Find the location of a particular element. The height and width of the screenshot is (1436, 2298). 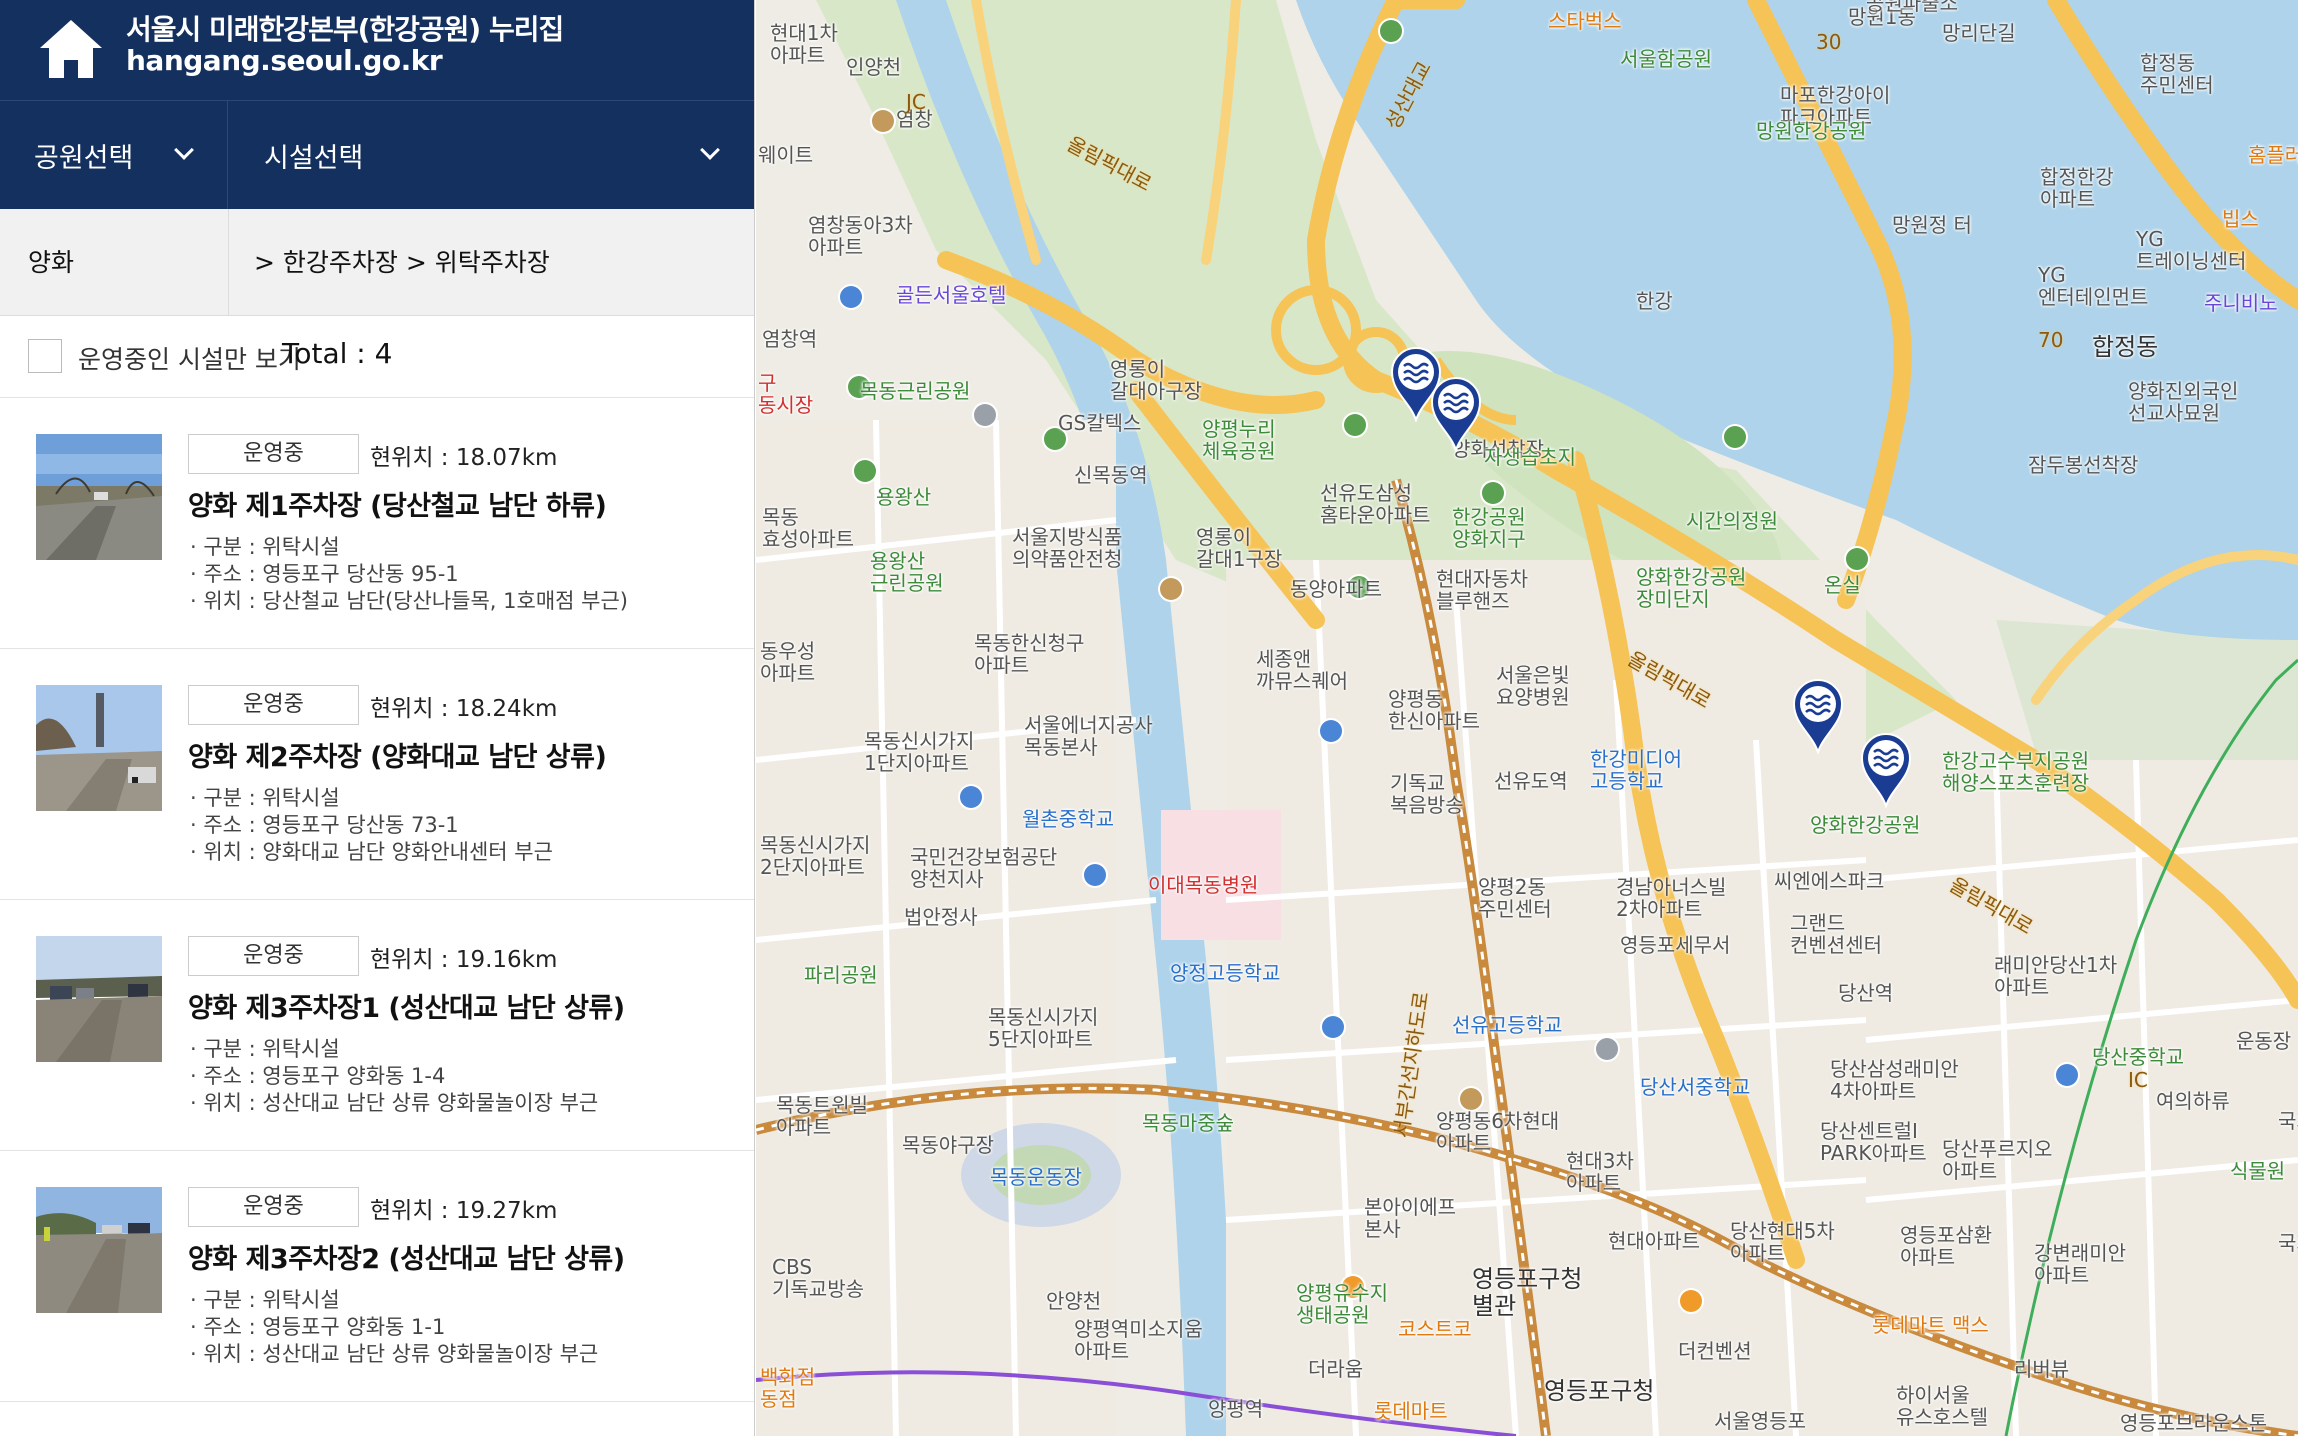

facility-title: 양화 제2주차장 (양화대교 남단 상류) is located at coordinates (397, 754).